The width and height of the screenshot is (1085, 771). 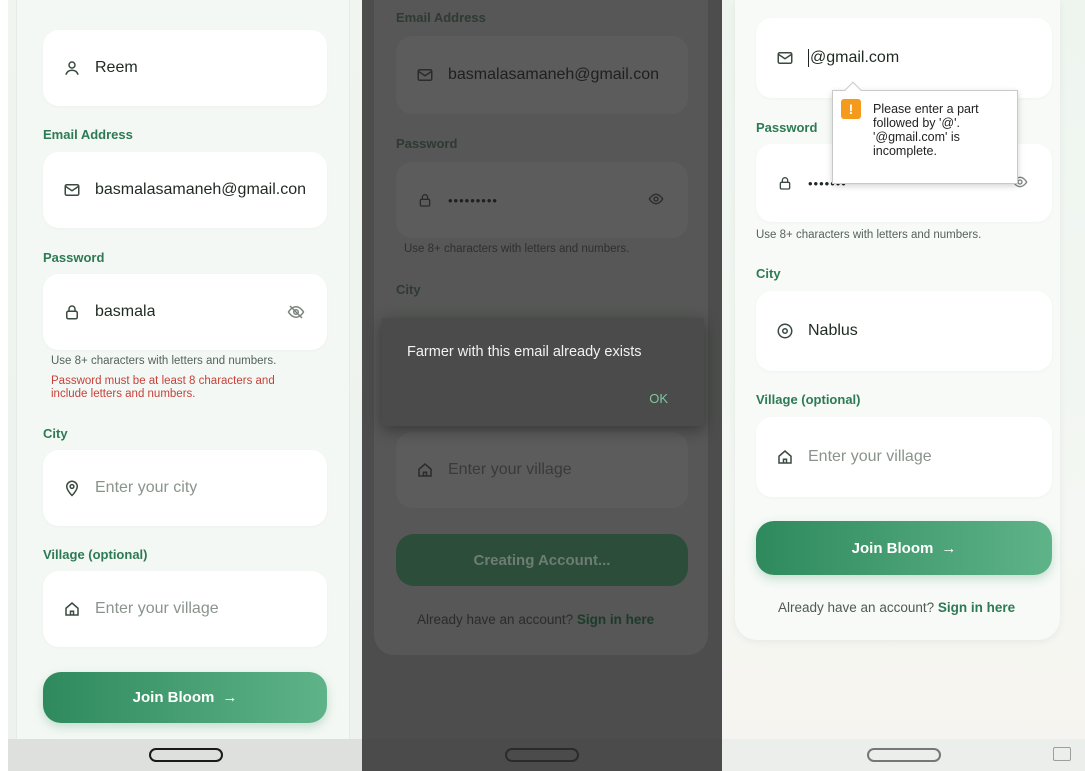 What do you see at coordinates (905, 151) in the screenshot?
I see `tooltip-line4: incomplete.` at bounding box center [905, 151].